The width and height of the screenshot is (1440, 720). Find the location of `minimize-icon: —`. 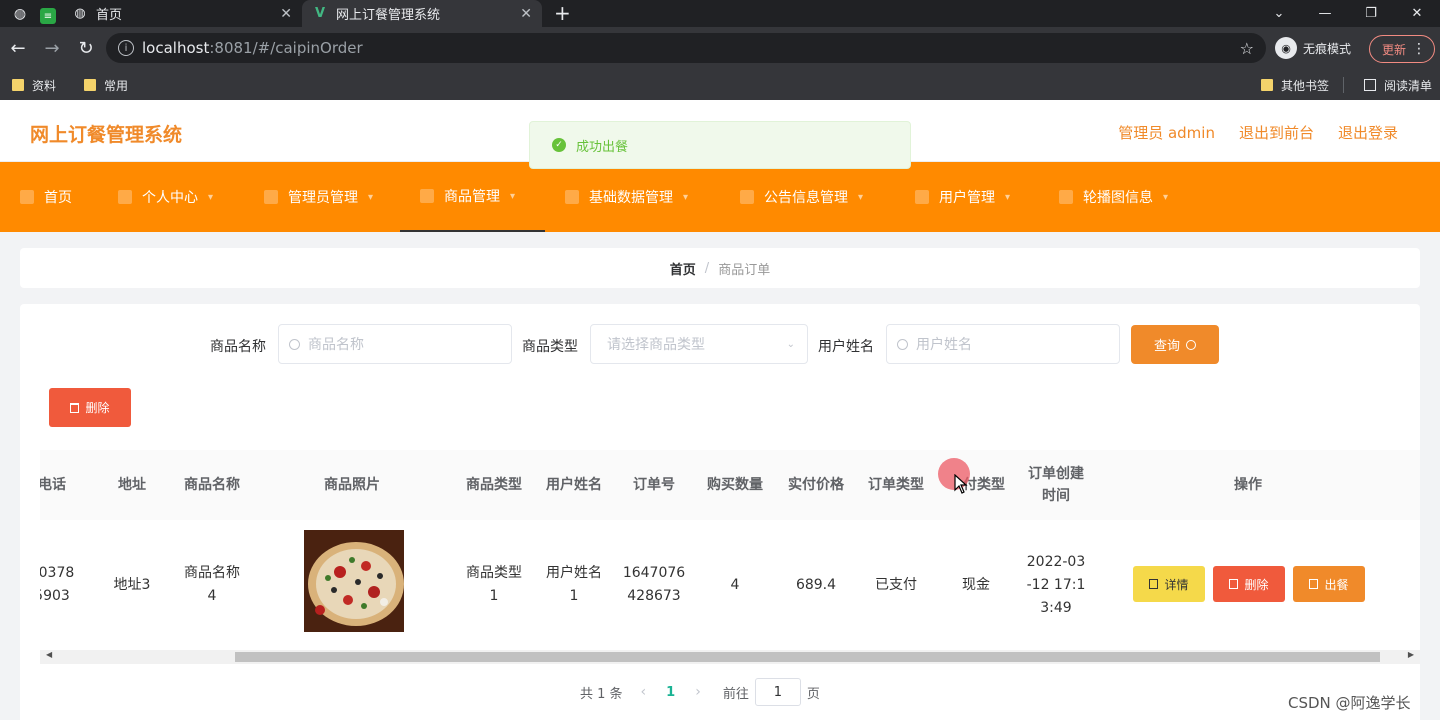

minimize-icon: — is located at coordinates (1325, 13).